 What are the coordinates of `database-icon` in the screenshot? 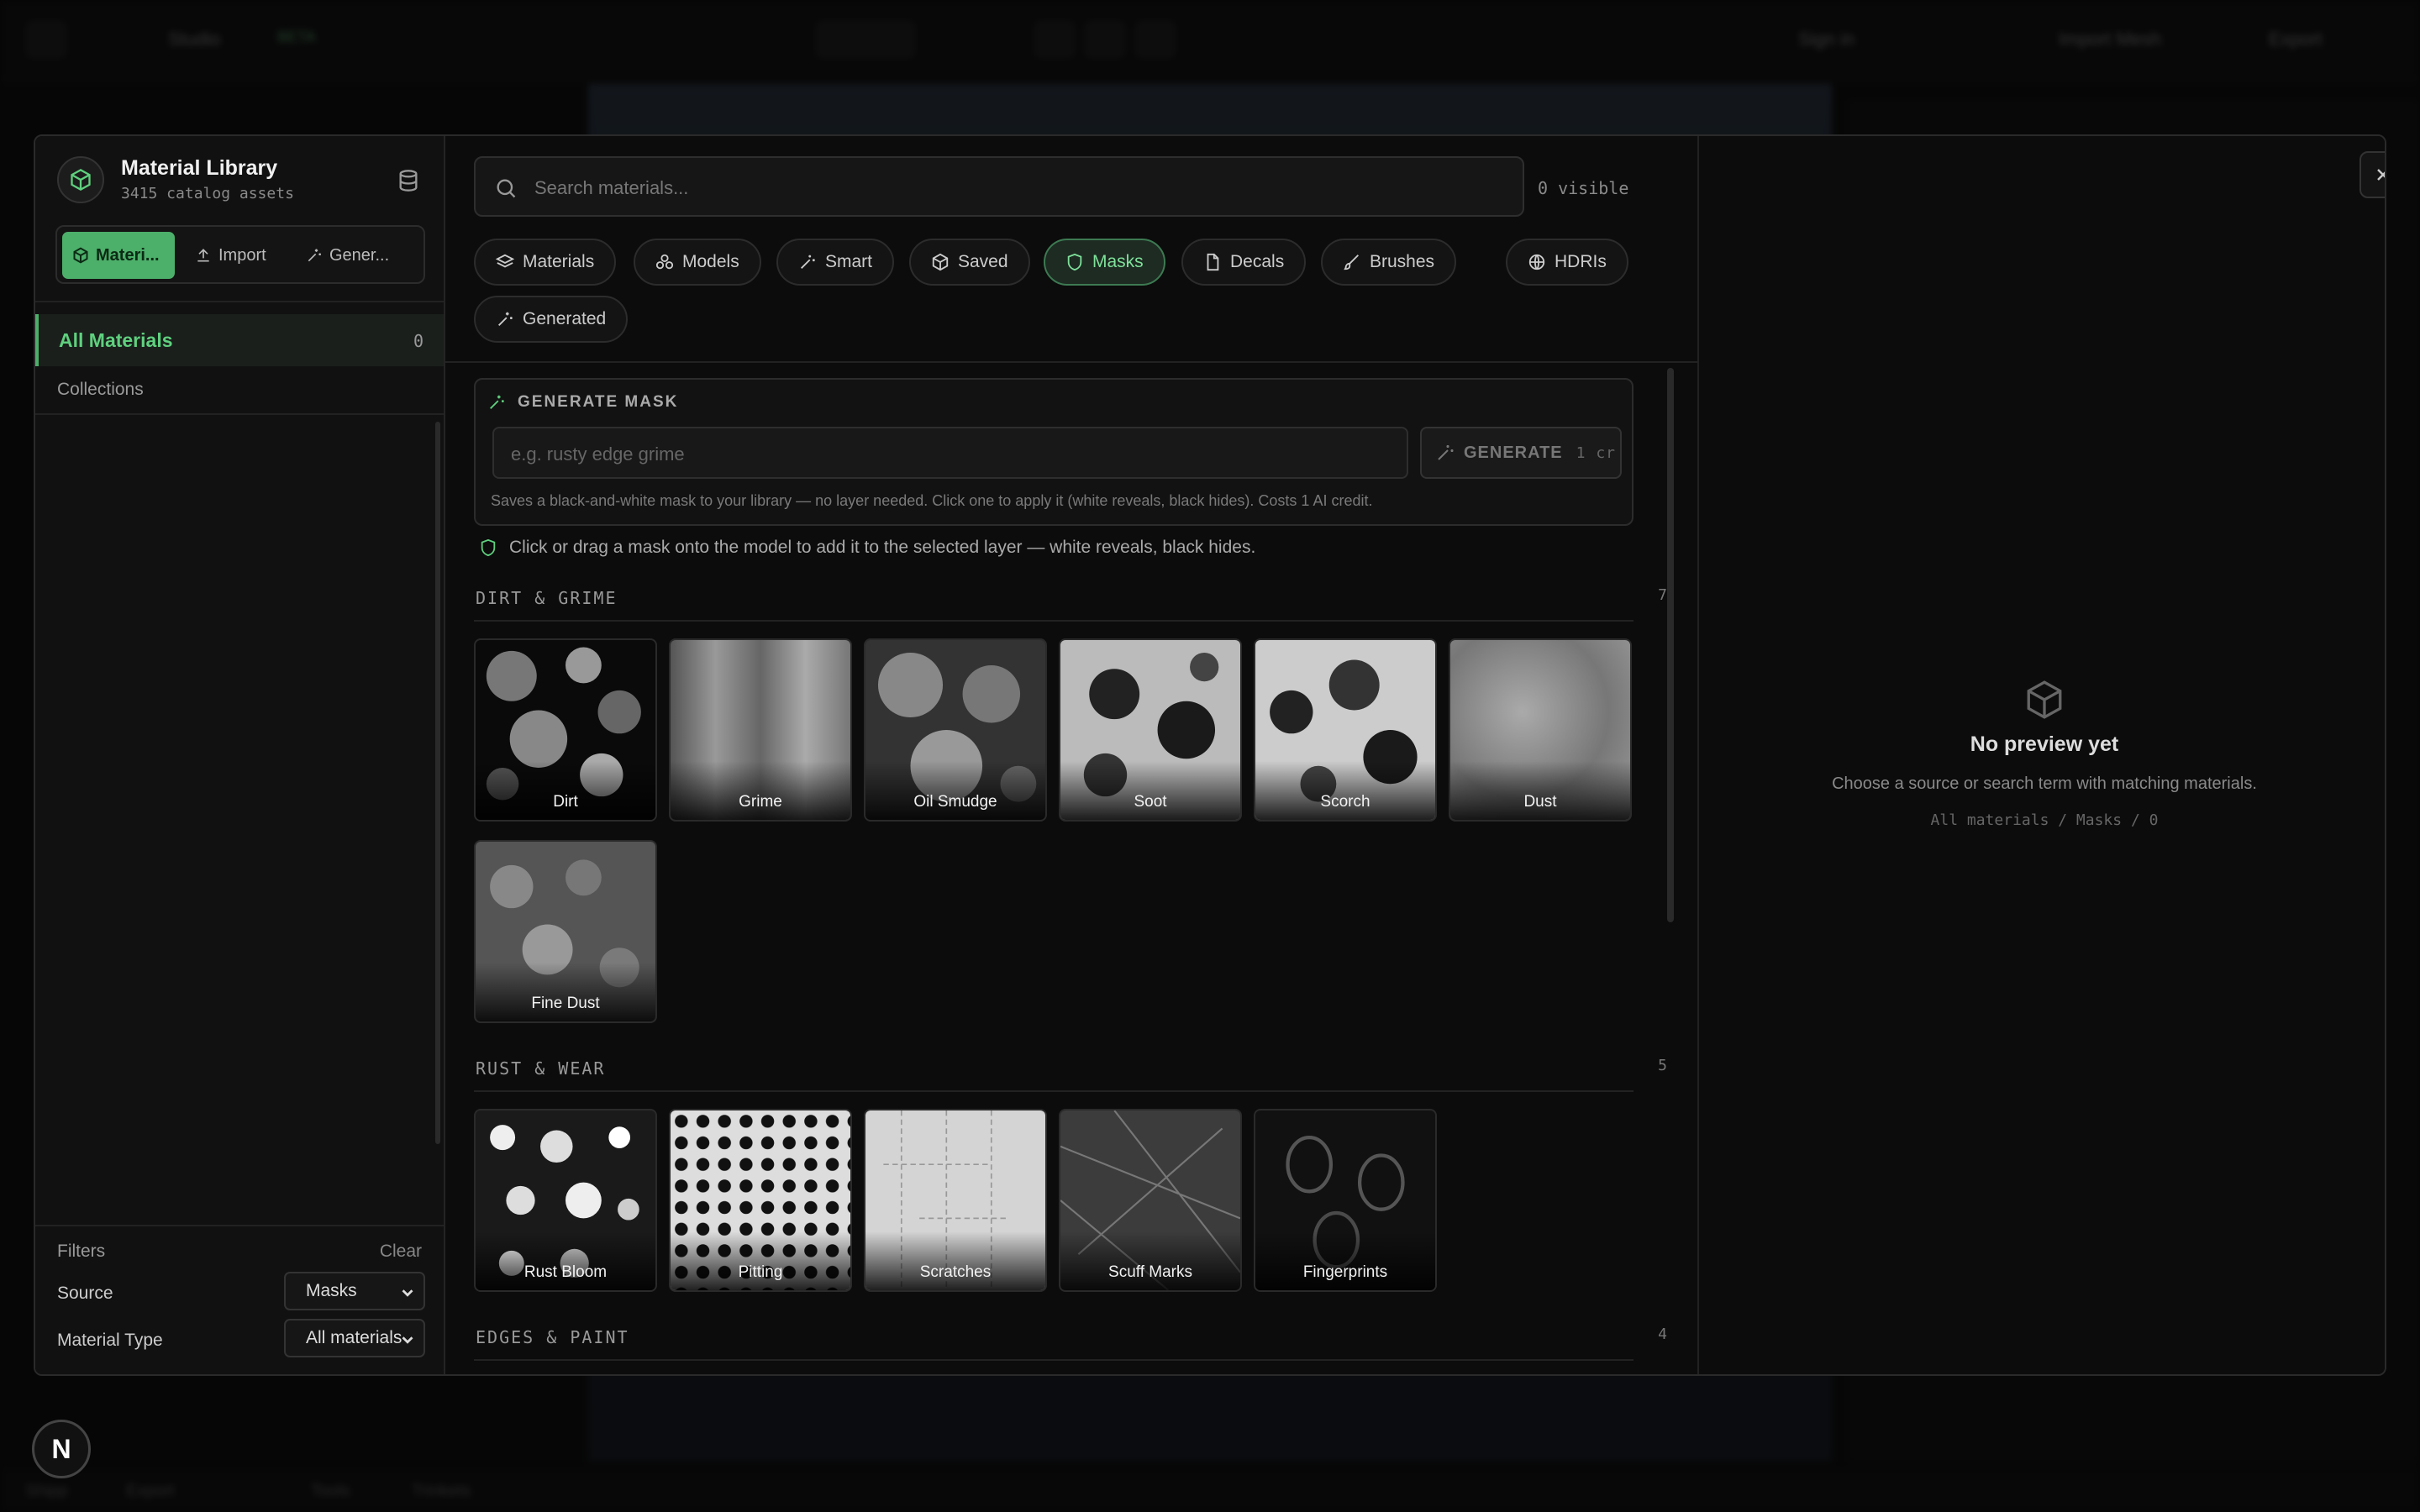 It's located at (408, 182).